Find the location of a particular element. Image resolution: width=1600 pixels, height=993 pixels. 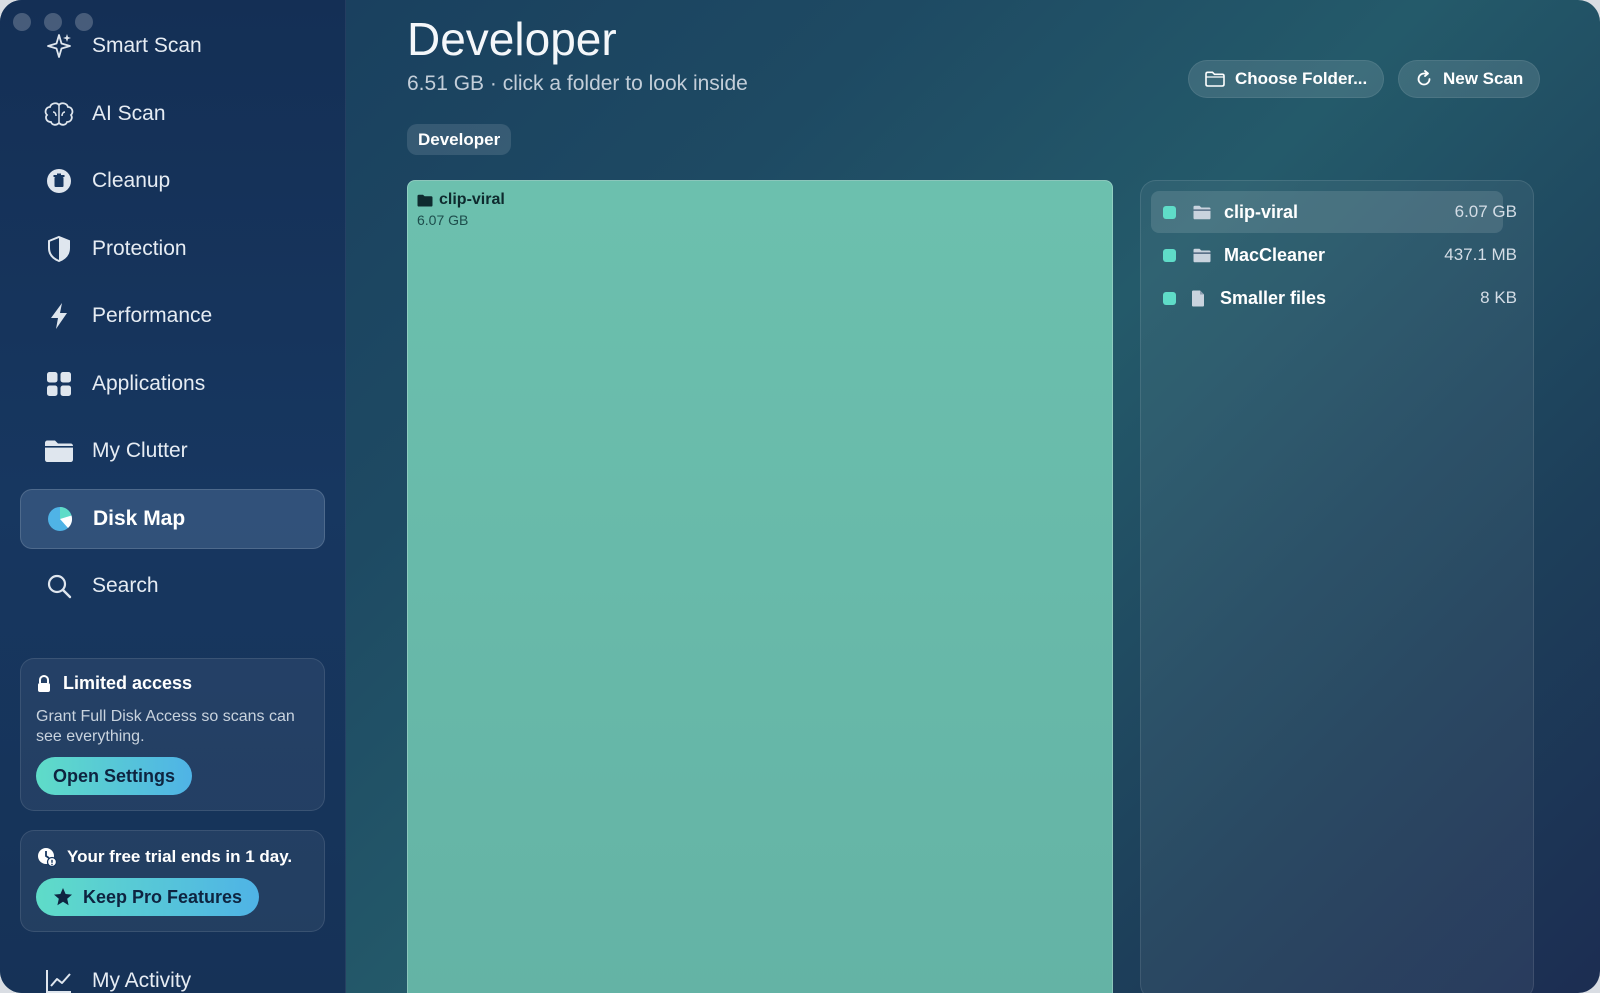

keep-pro-features-button: Keep Pro Features is located at coordinates (148, 897).